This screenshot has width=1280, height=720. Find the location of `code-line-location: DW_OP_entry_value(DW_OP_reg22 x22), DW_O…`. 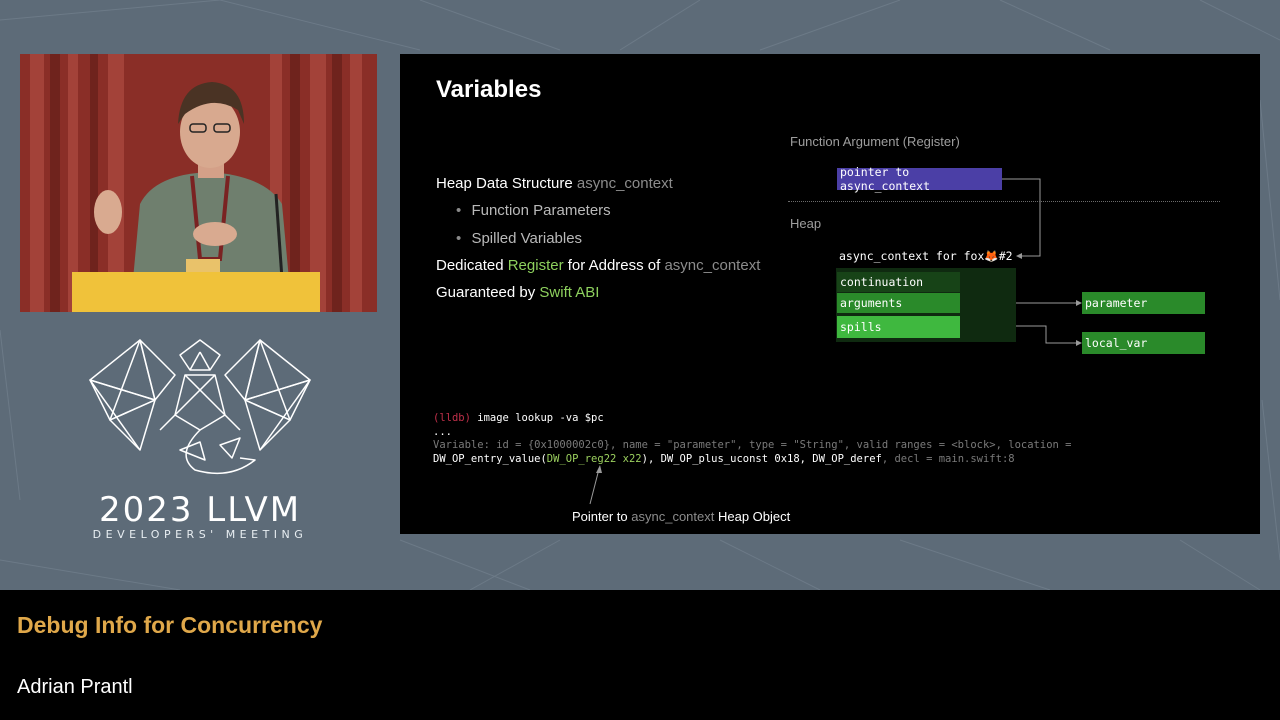

code-line-location: DW_OP_entry_value(DW_OP_reg22 x22), DW_O… is located at coordinates (752, 460).